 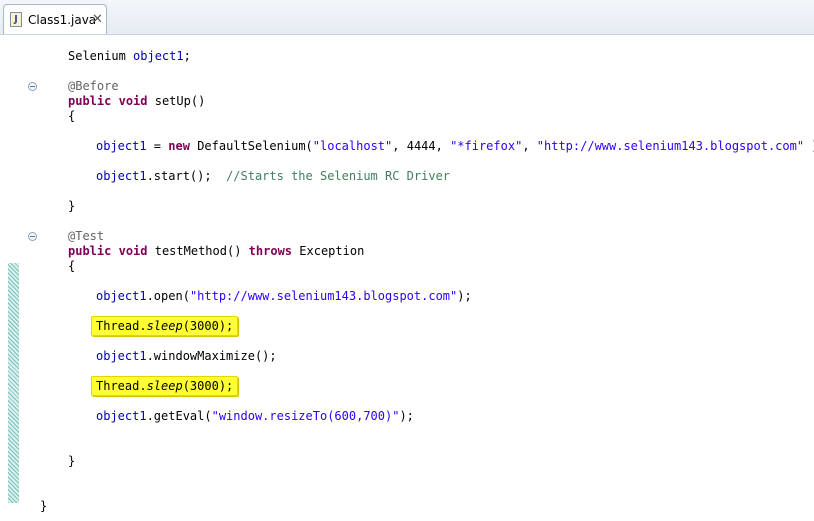 I want to click on code-line: @Before, so click(x=93, y=86).